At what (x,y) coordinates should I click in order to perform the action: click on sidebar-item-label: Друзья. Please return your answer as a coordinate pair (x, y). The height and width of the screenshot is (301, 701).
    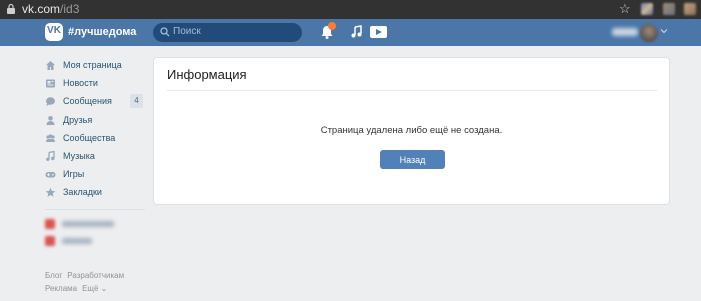
    Looking at the image, I should click on (78, 119).